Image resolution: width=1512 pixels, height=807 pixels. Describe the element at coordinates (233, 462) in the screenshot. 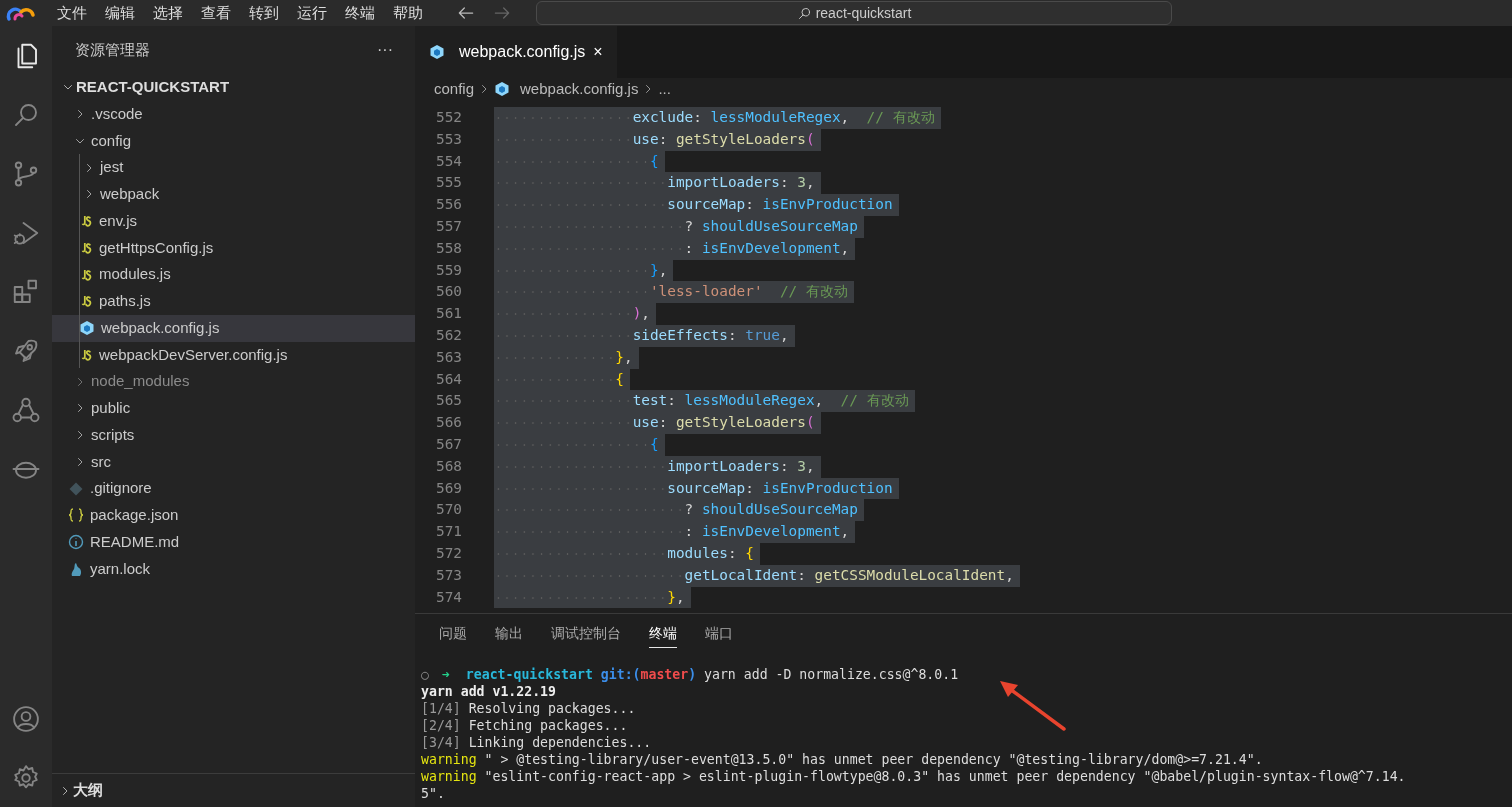

I see `tree-item: src` at that location.